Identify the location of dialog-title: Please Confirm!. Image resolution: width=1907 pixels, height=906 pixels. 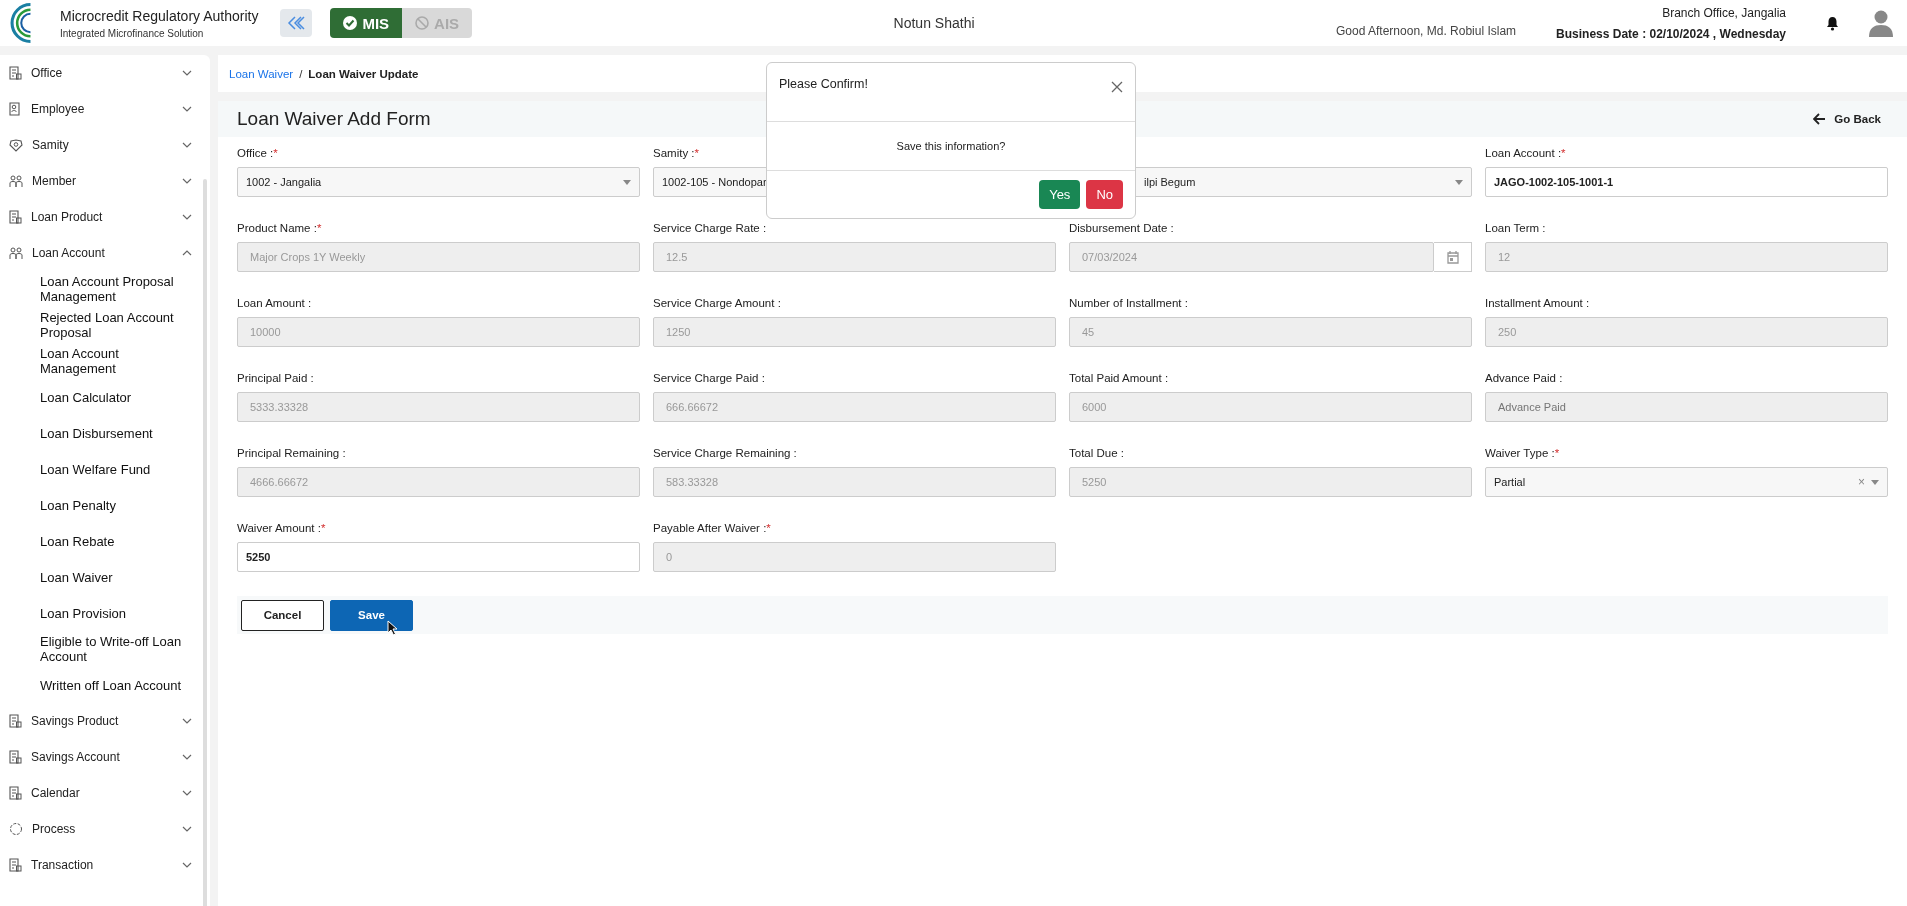
(823, 84).